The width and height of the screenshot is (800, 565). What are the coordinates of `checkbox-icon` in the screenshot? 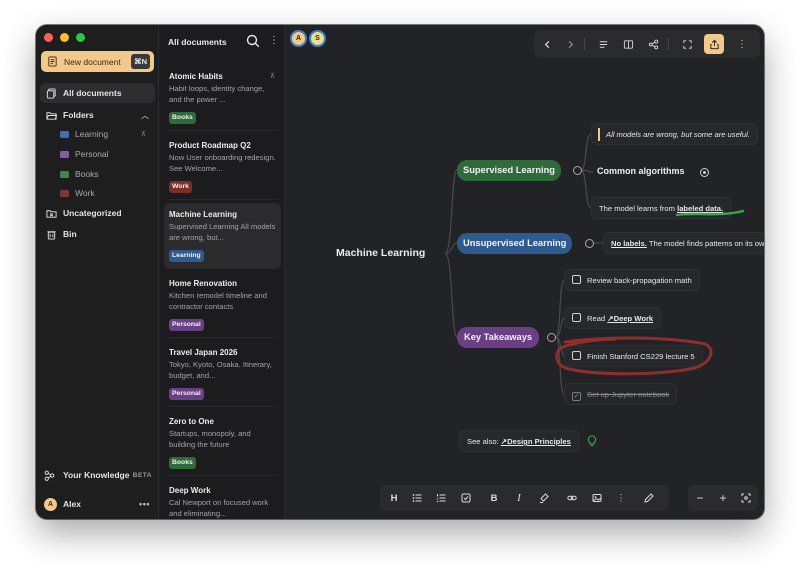 It's located at (466, 498).